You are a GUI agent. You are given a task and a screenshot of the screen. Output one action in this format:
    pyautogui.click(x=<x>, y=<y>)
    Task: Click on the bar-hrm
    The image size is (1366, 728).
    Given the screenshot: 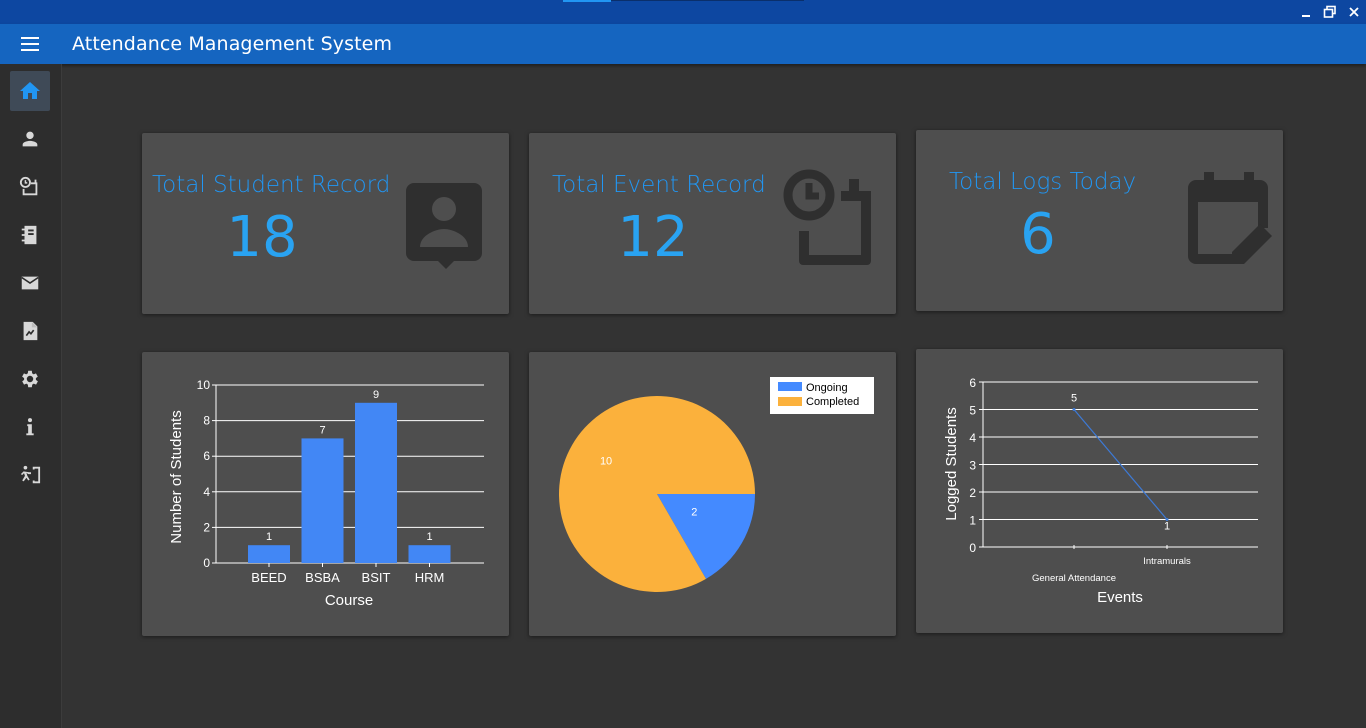 What is the action you would take?
    pyautogui.click(x=429, y=554)
    